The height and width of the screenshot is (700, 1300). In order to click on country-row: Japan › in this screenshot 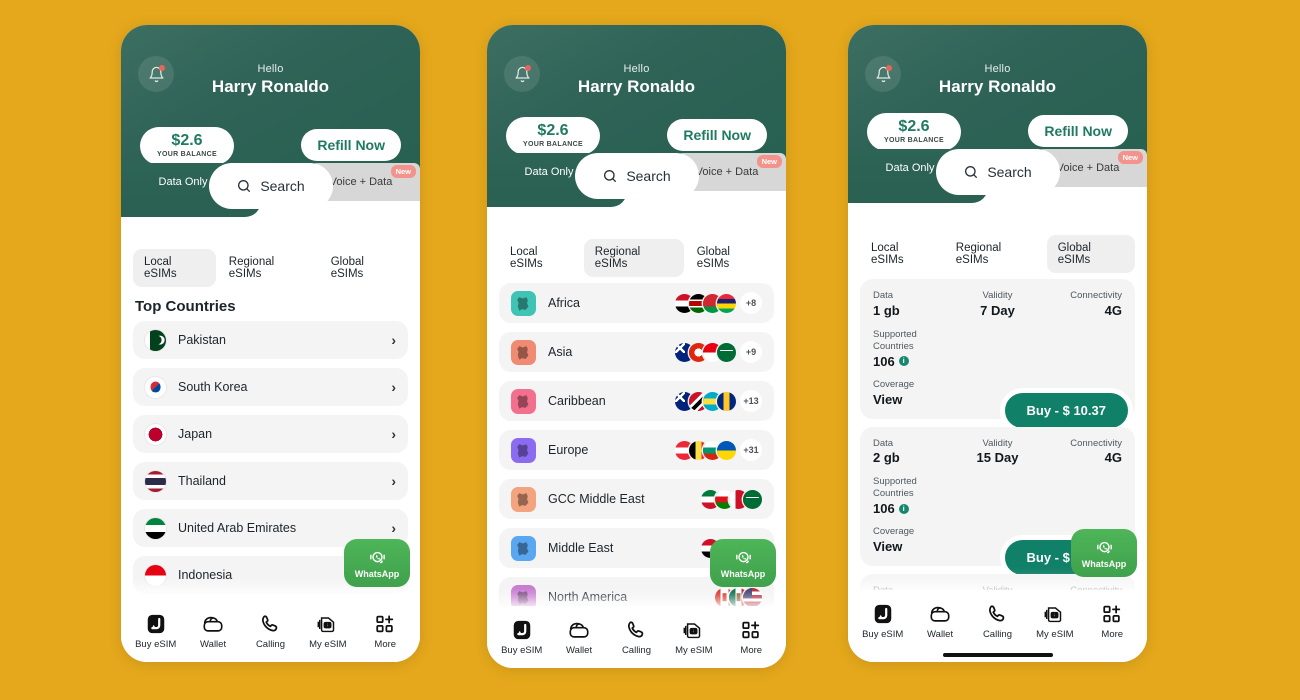, I will do `click(270, 434)`.